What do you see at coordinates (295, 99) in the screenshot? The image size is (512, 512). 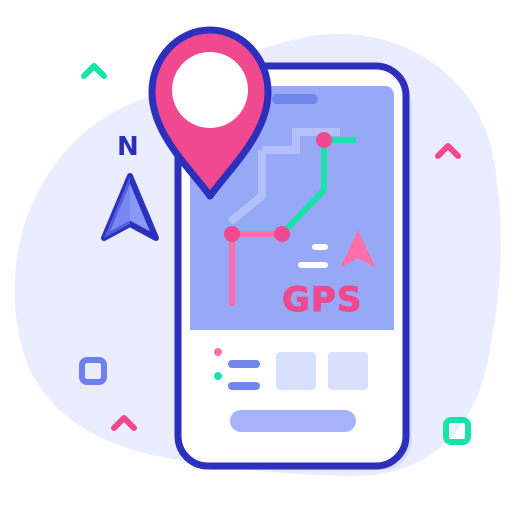 I see `phone-speaker` at bounding box center [295, 99].